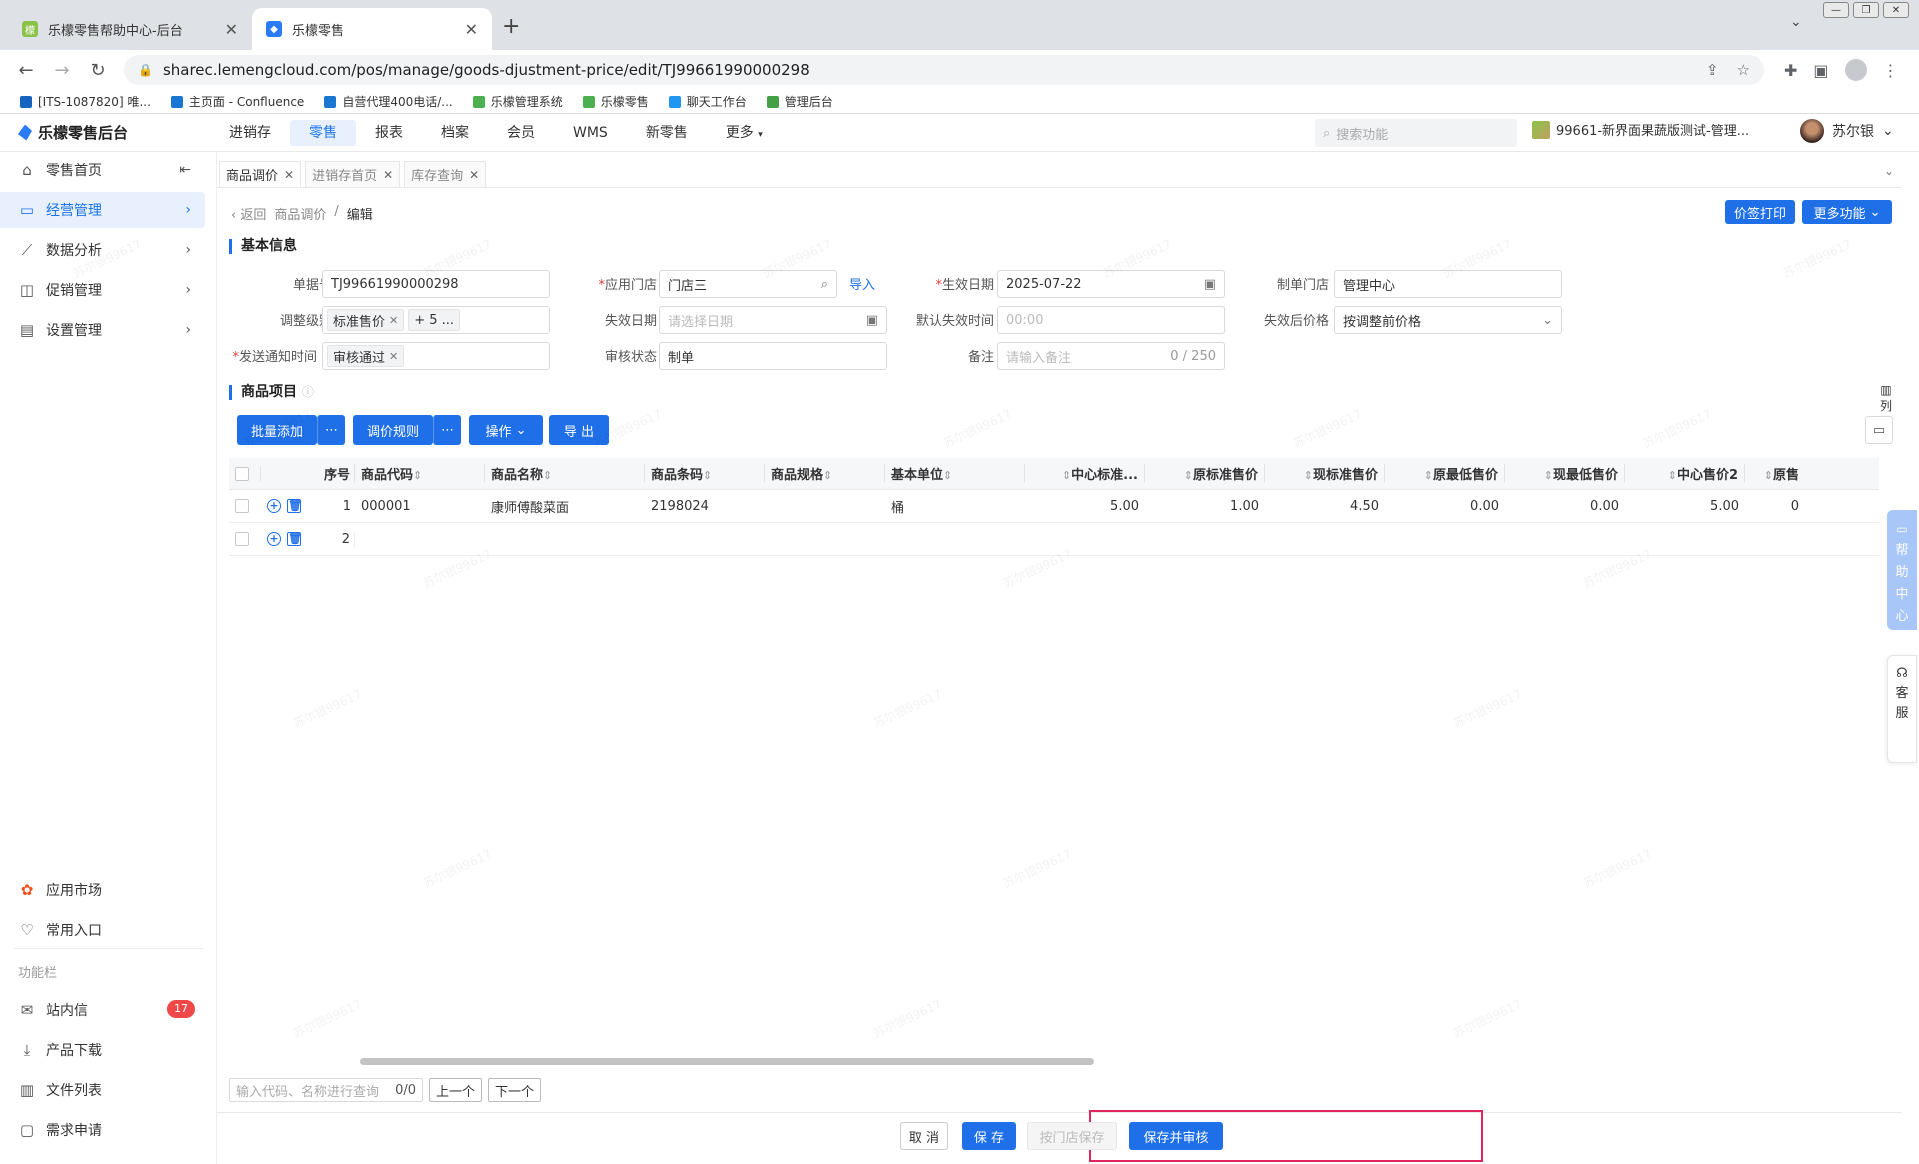  I want to click on bookmark-item: 管理后台, so click(799, 101).